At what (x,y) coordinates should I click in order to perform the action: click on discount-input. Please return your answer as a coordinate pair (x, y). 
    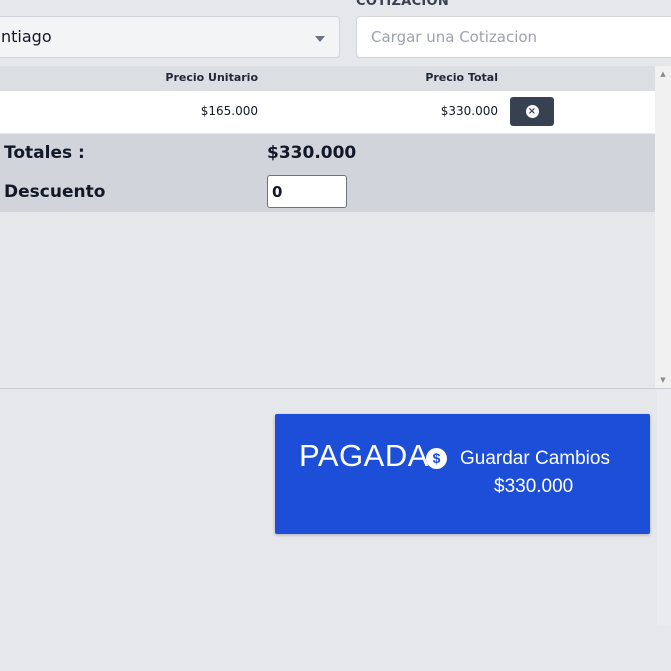
    Looking at the image, I should click on (307, 191).